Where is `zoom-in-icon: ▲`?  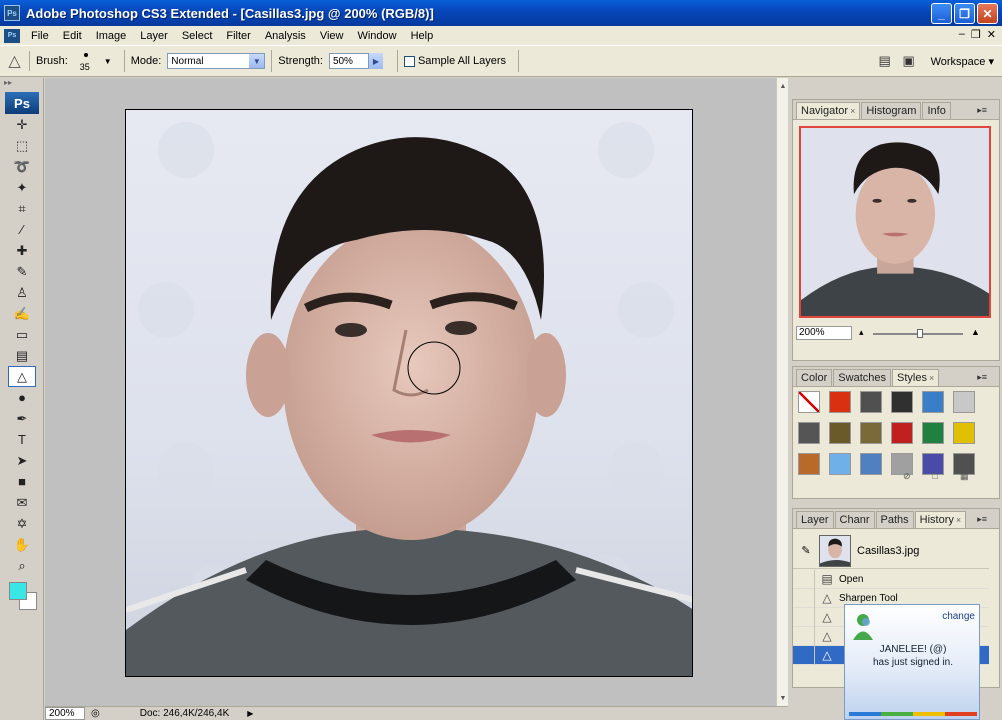
zoom-in-icon: ▲ is located at coordinates (975, 332).